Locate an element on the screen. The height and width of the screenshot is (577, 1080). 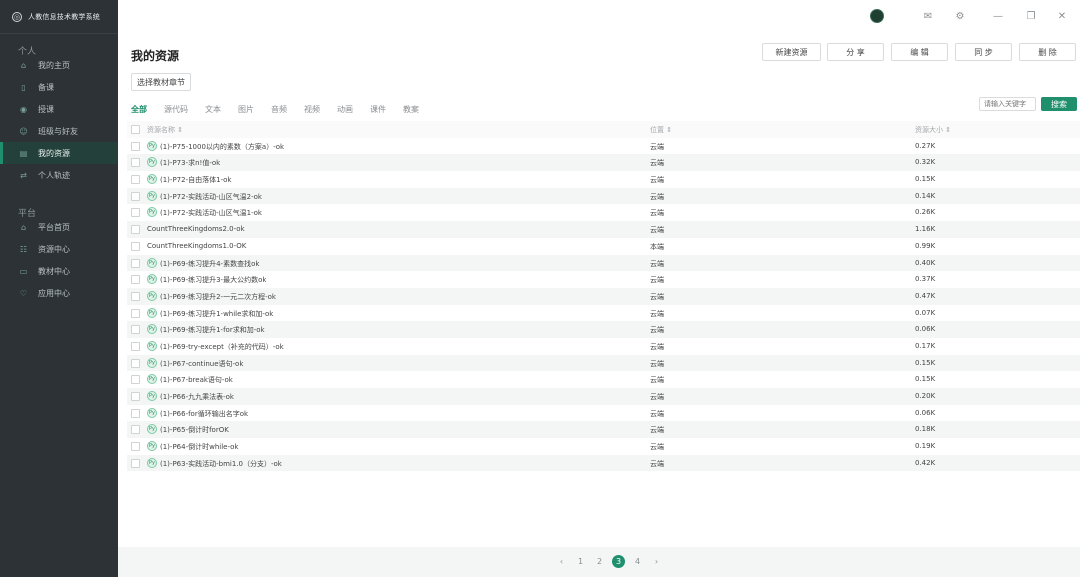
table-row: Py (1)-P72-实践活动-山区气温2-ok 云端 0.14K is located at coordinates (603, 196).